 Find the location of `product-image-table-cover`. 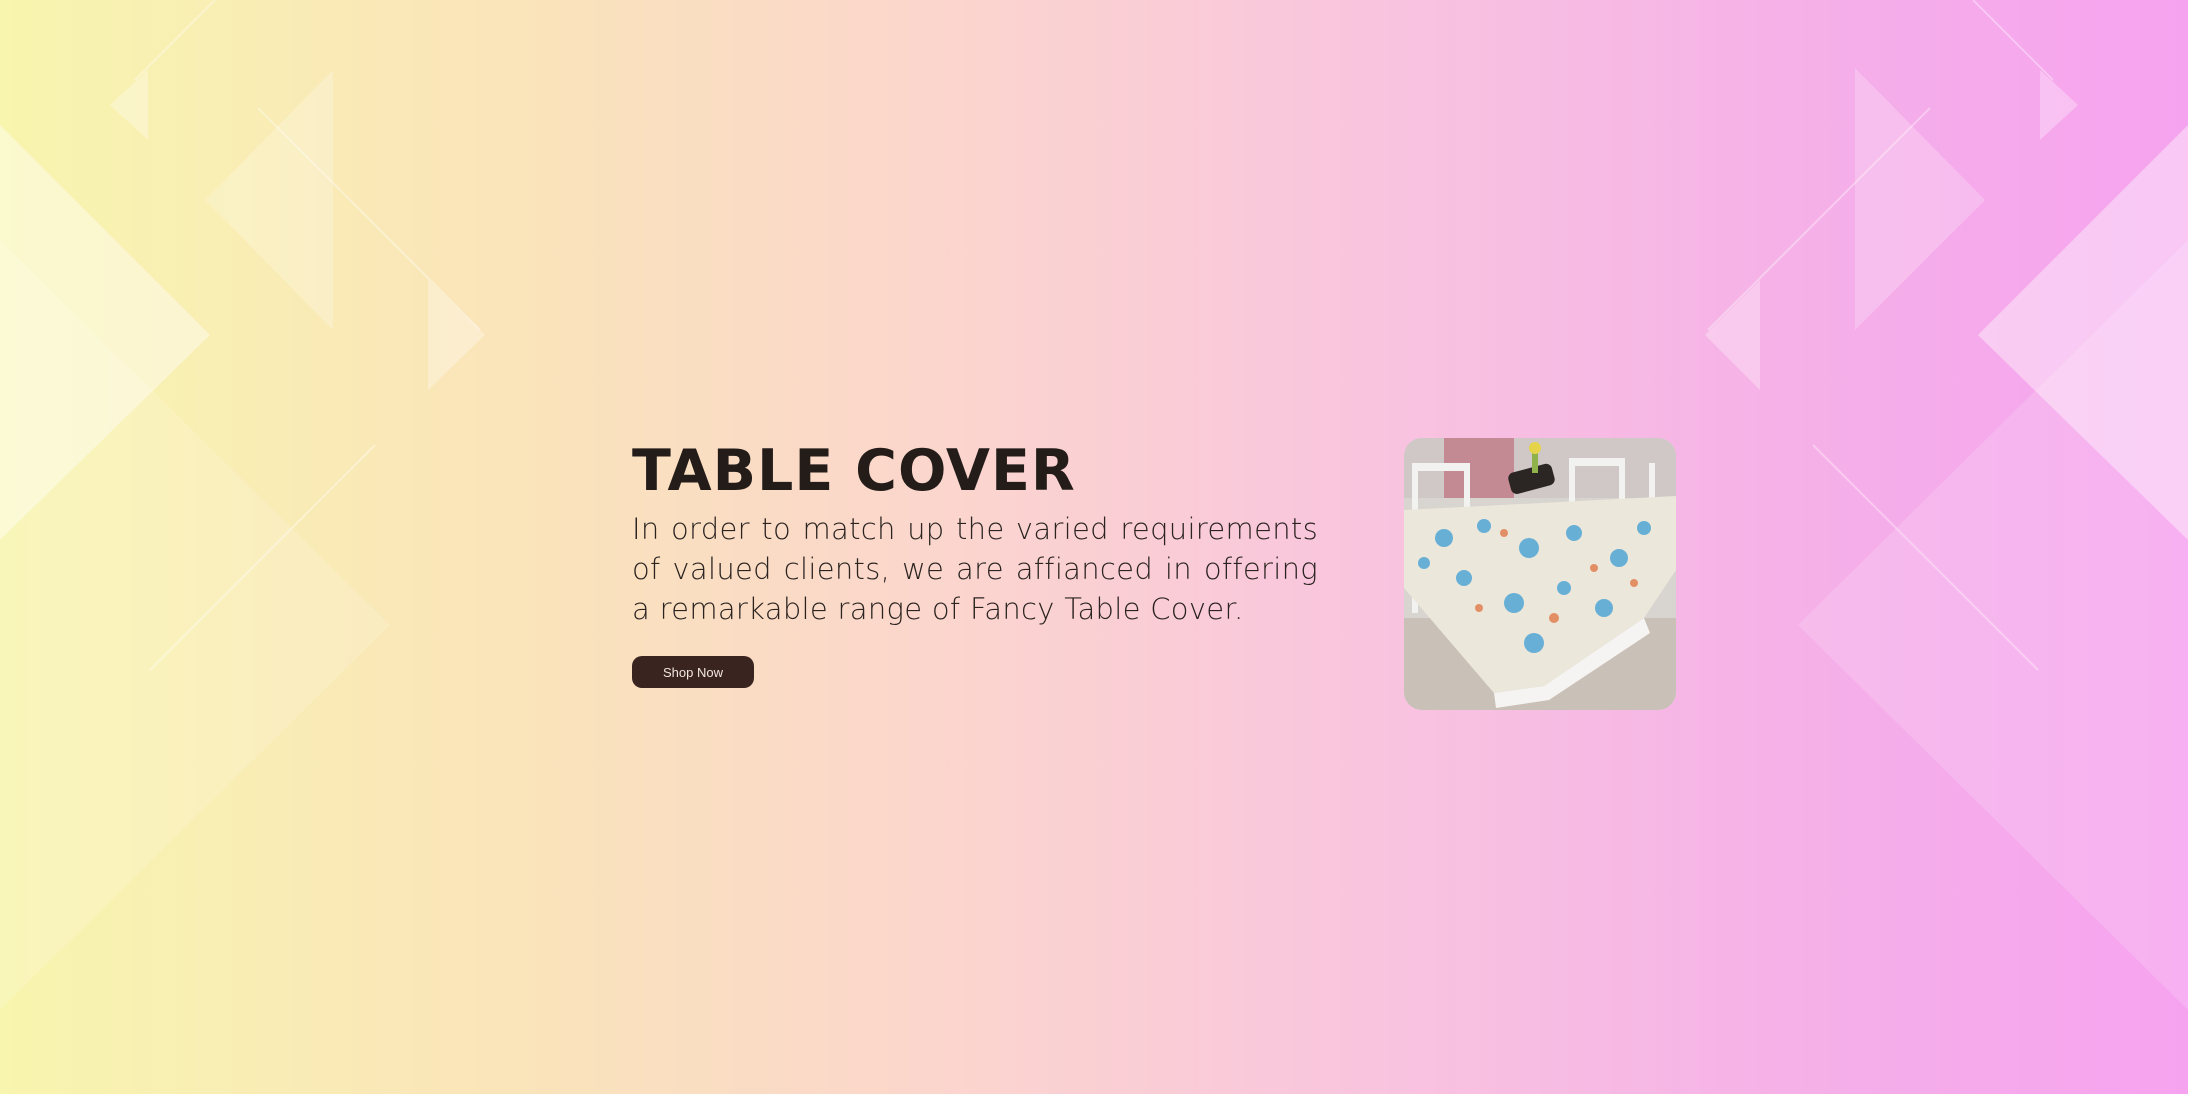

product-image-table-cover is located at coordinates (1540, 574).